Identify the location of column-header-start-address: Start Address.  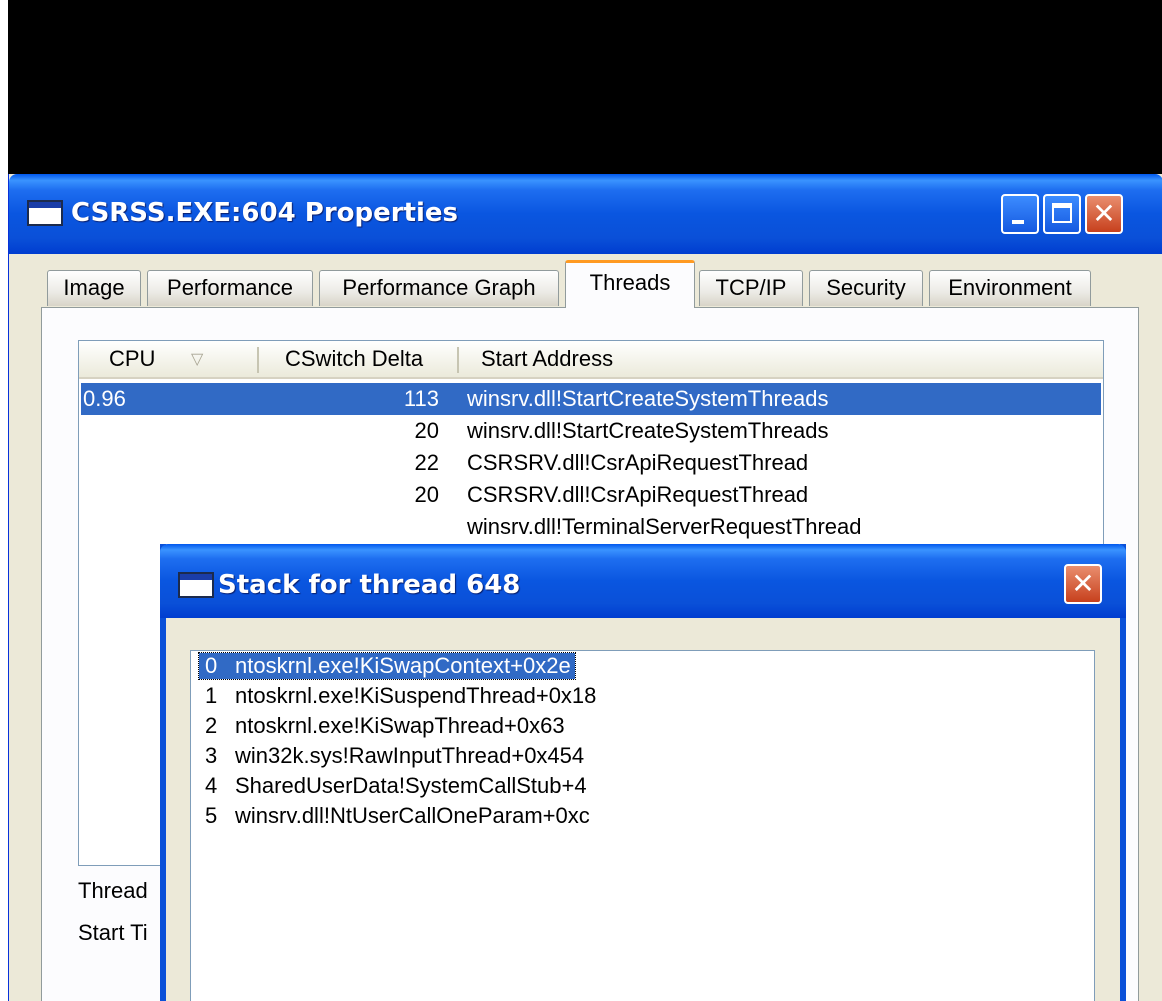
(547, 359).